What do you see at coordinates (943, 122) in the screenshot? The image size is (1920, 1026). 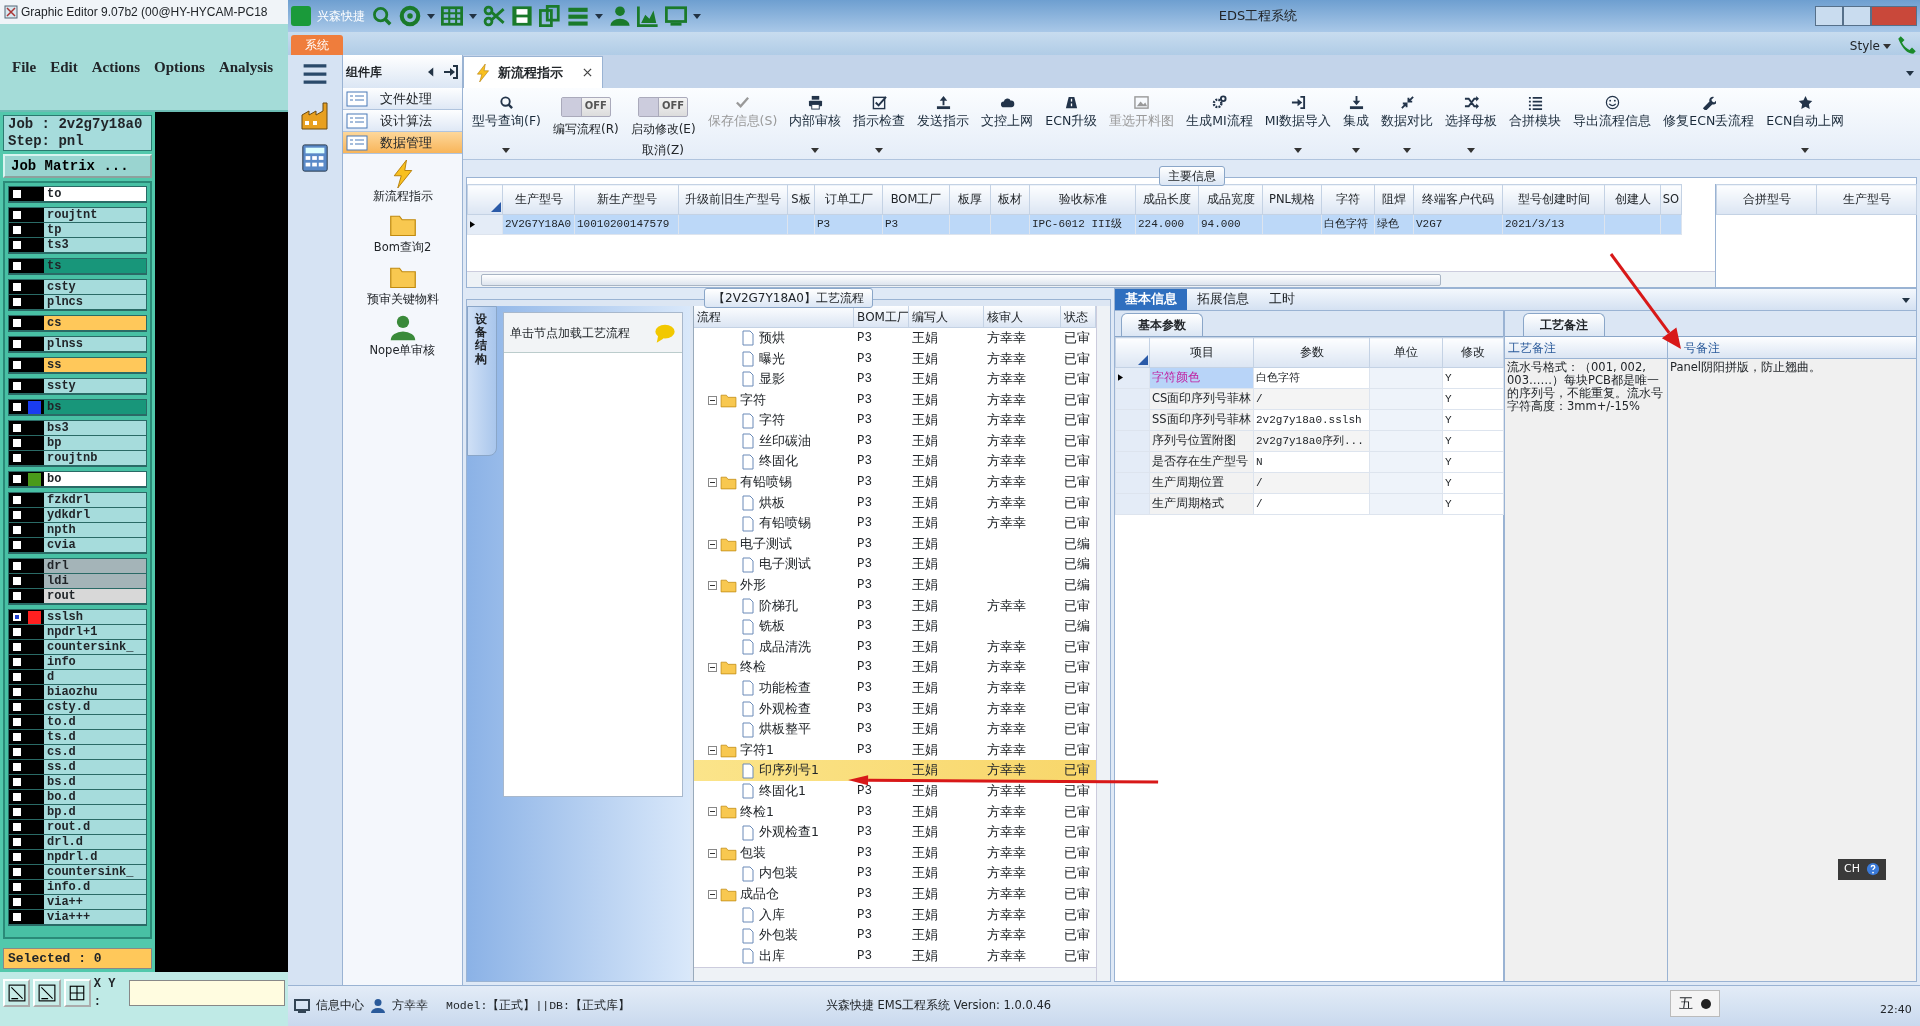 I see `toolbar-button: 发送指示` at bounding box center [943, 122].